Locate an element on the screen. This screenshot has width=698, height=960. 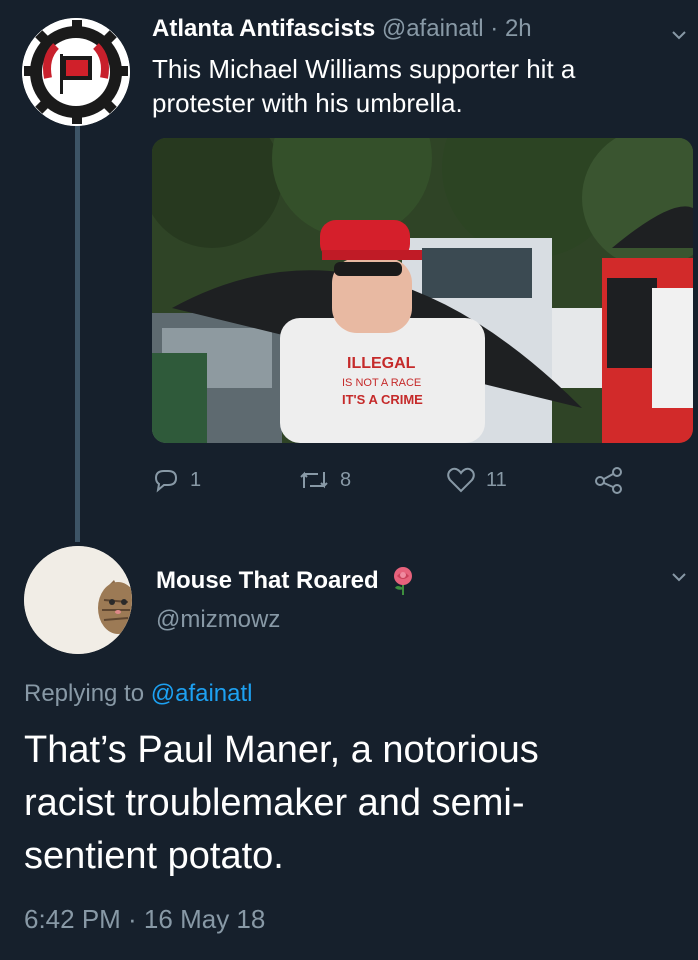
retweet-icon is located at coordinates (314, 480).